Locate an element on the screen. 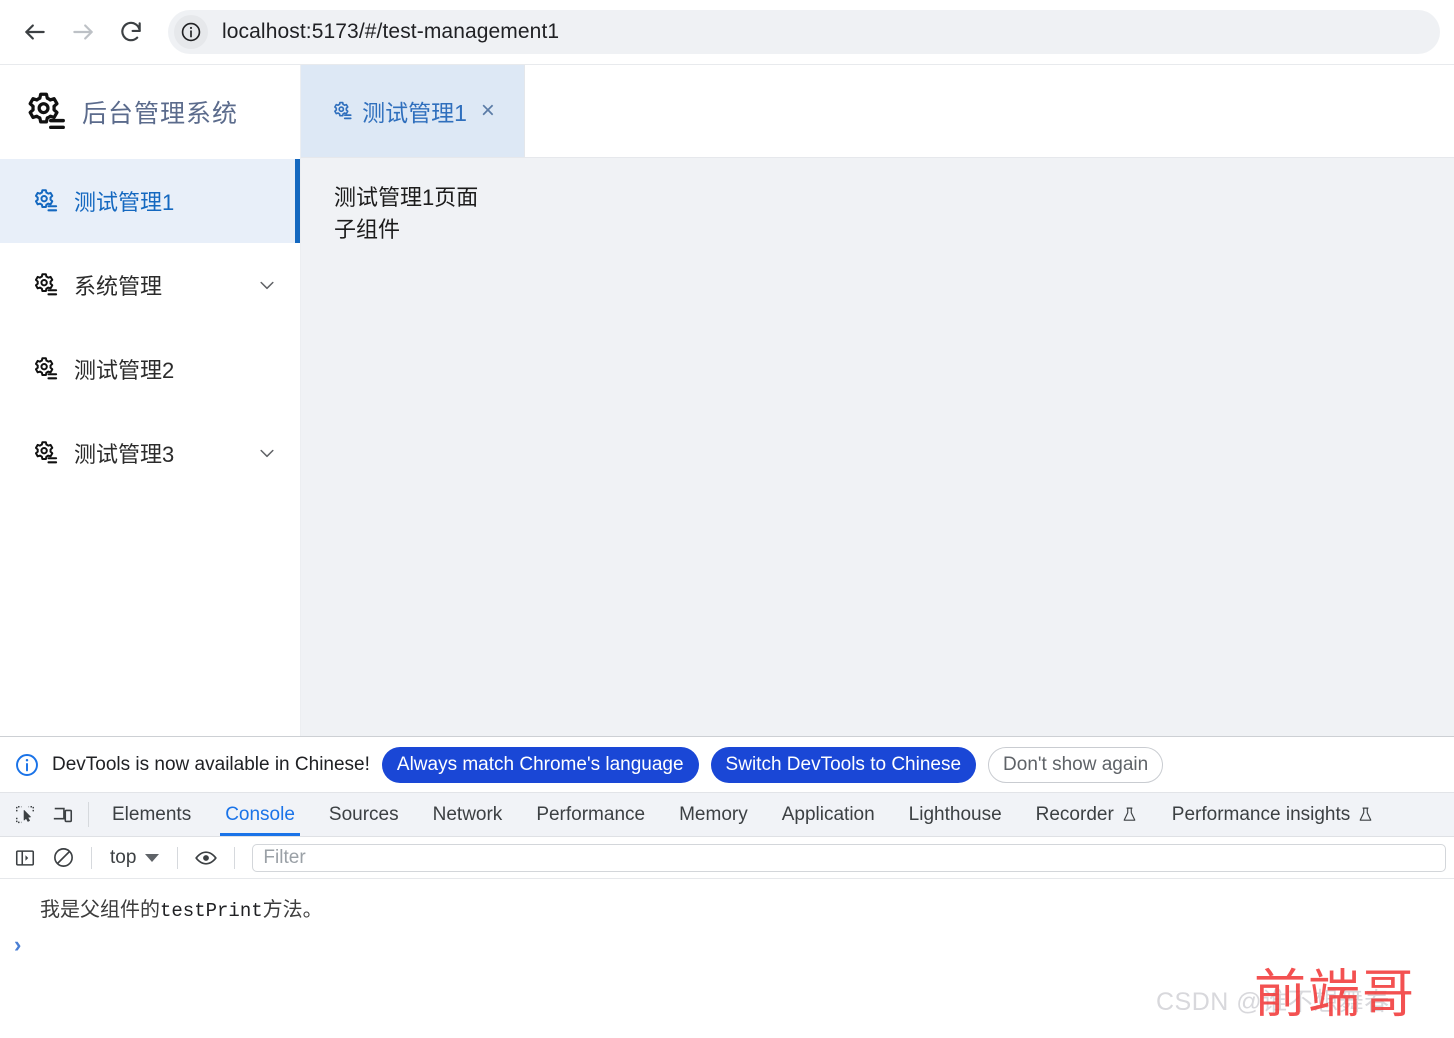 This screenshot has width=1454, height=1038. sidebar-item-test-management-3: 测试管理3 is located at coordinates (150, 453).